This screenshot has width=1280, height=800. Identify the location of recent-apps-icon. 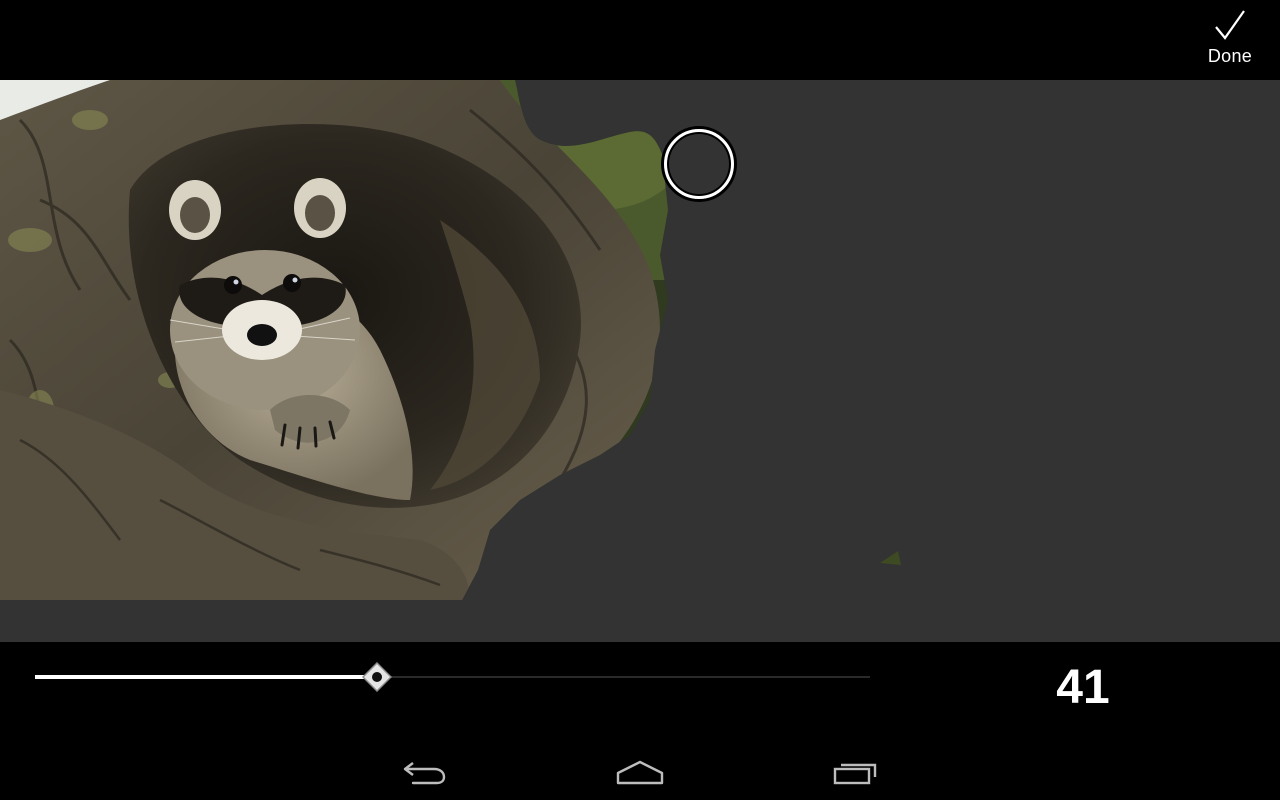
(855, 774).